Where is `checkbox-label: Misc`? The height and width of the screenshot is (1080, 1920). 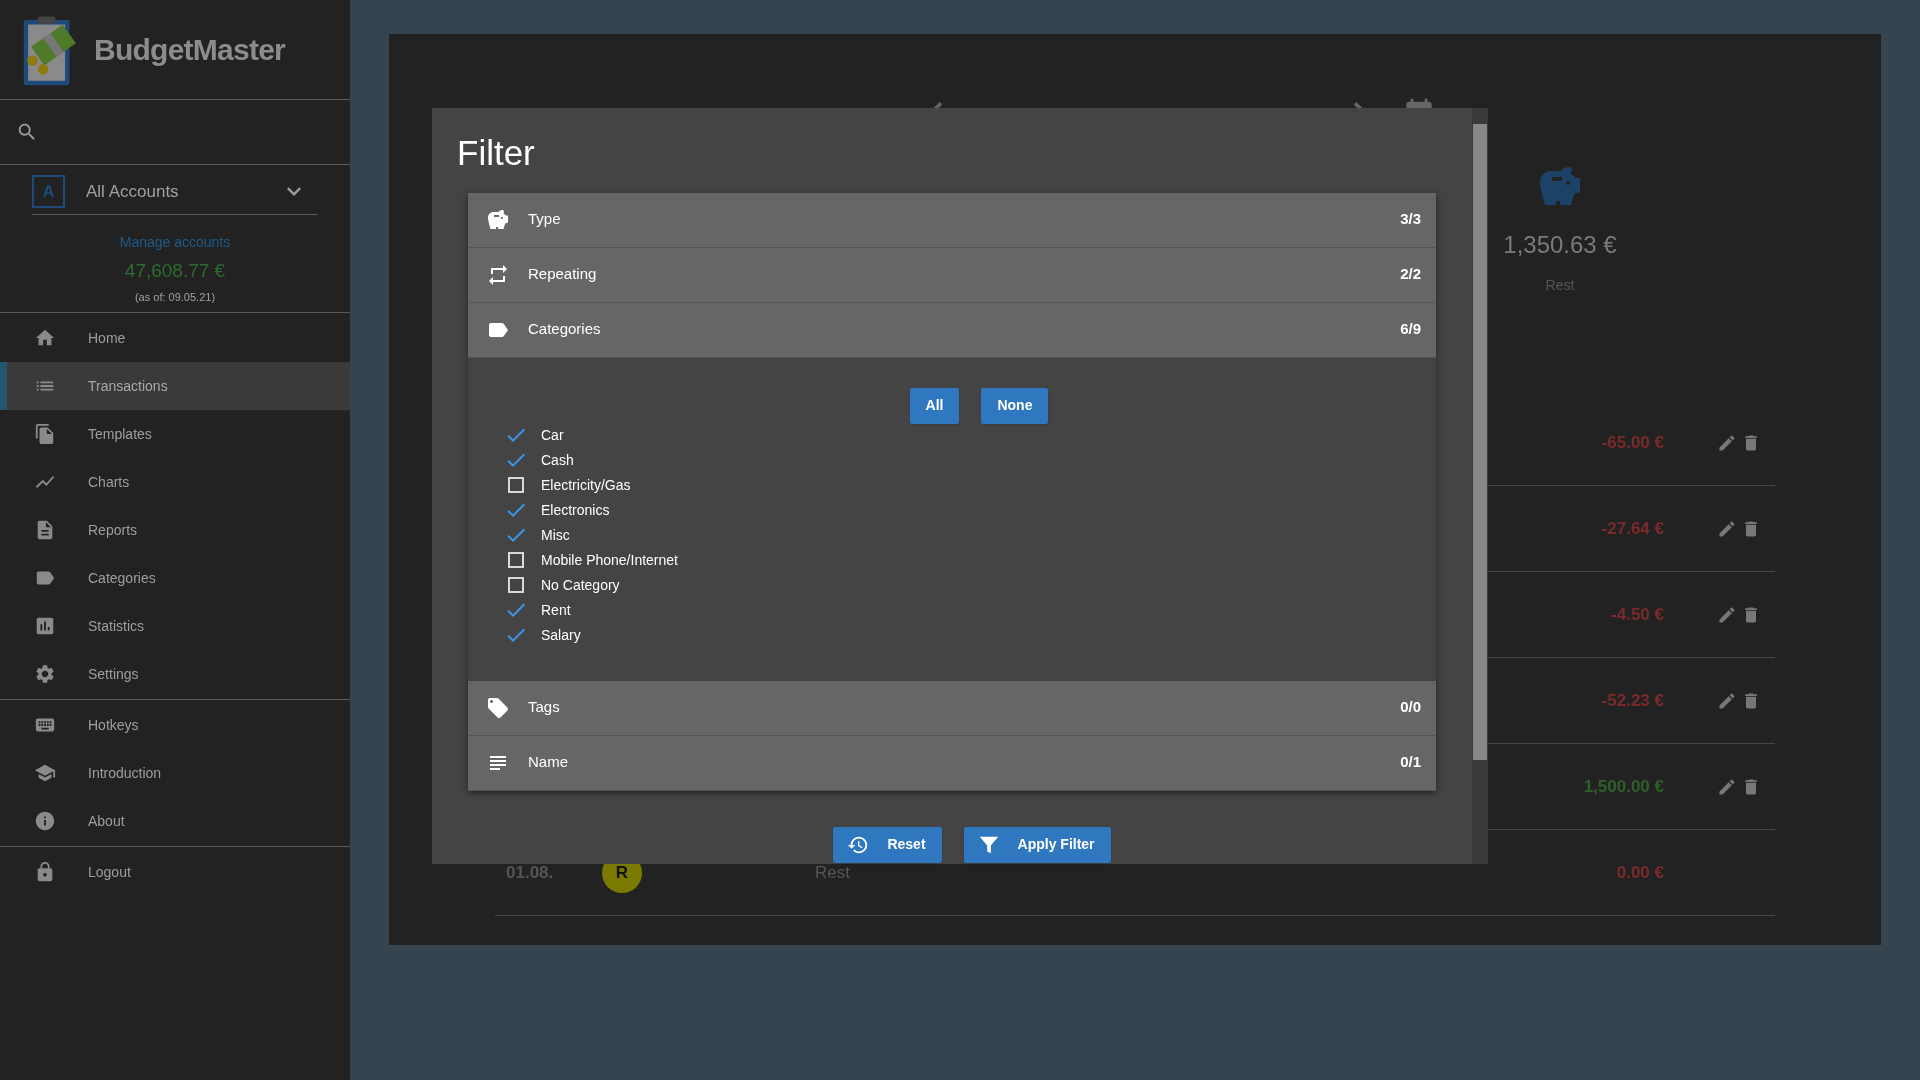 checkbox-label: Misc is located at coordinates (555, 535).